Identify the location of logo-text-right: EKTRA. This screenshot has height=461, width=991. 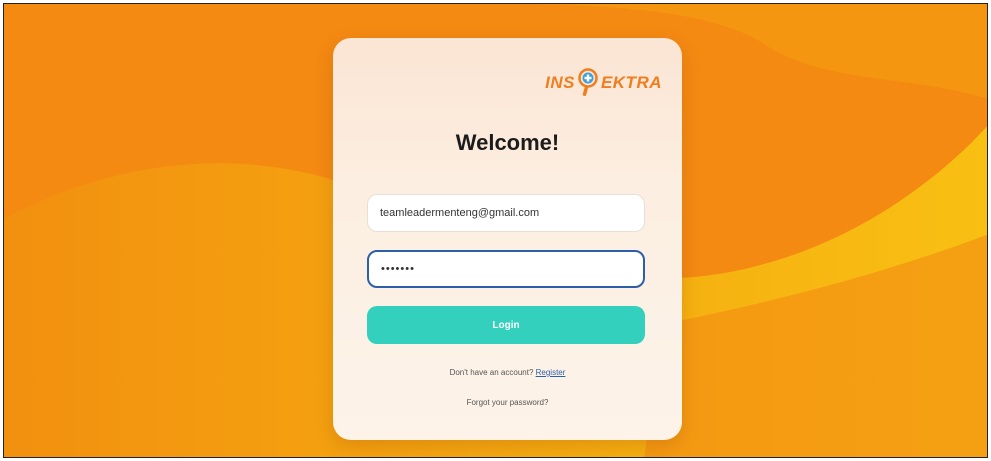
(631, 82).